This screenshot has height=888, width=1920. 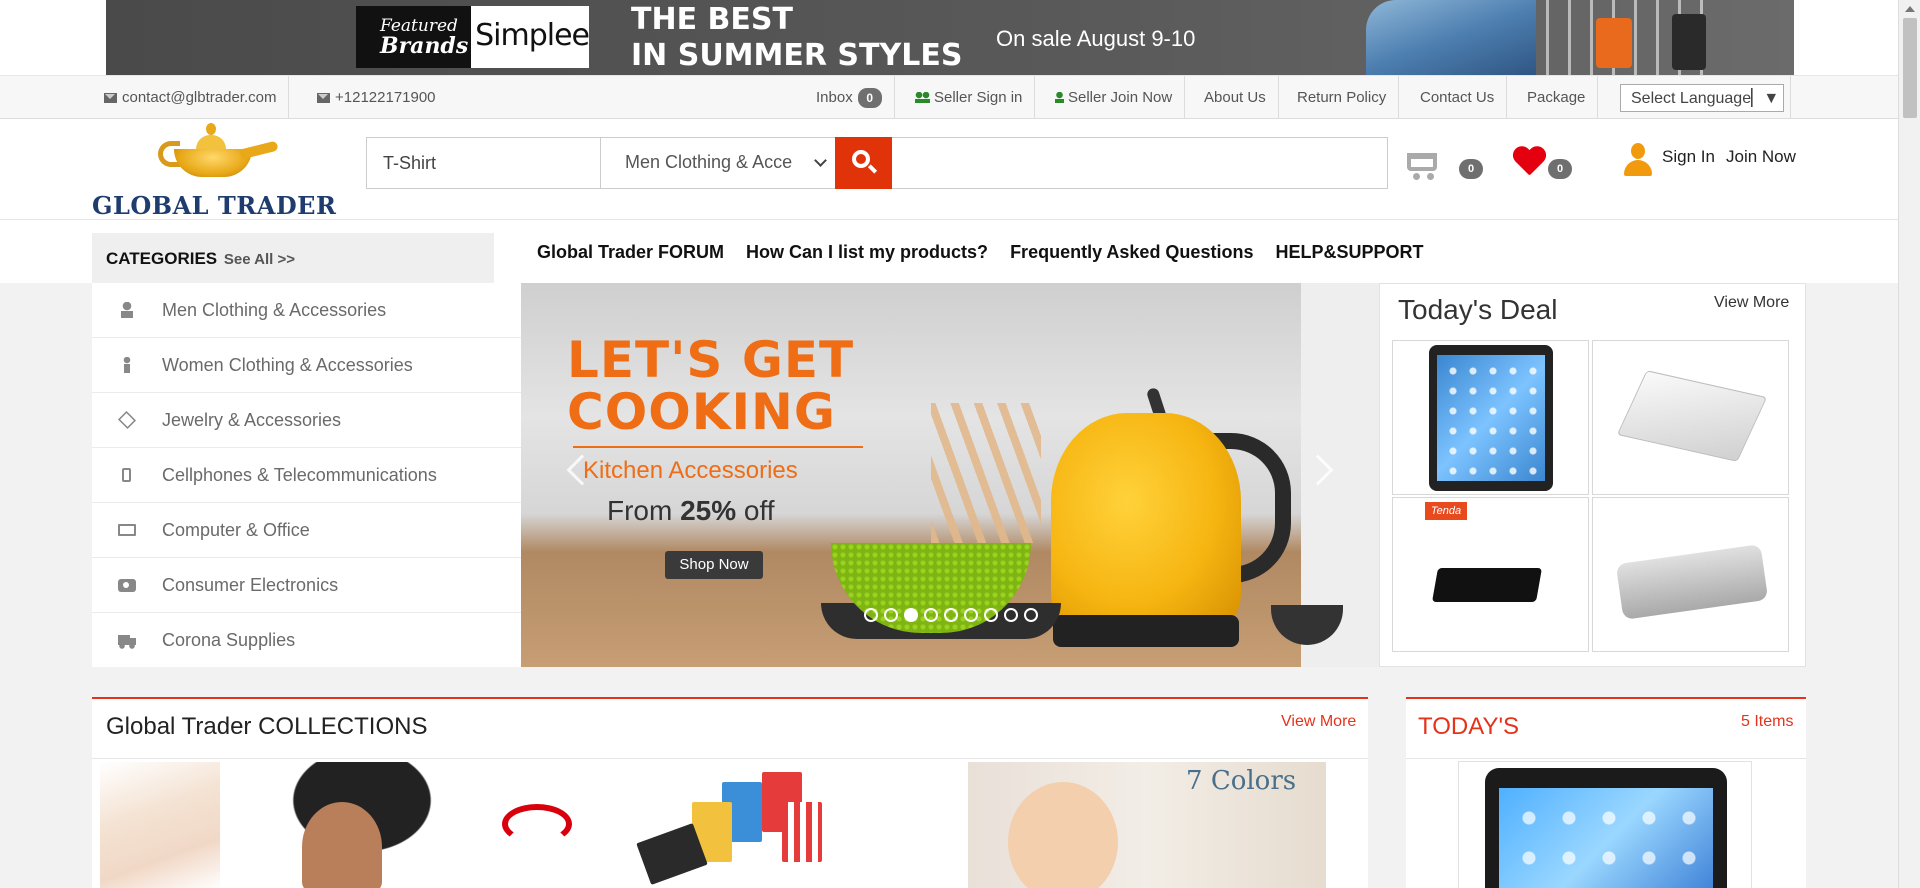 I want to click on language-select: Select Language▏▼, so click(x=1702, y=98).